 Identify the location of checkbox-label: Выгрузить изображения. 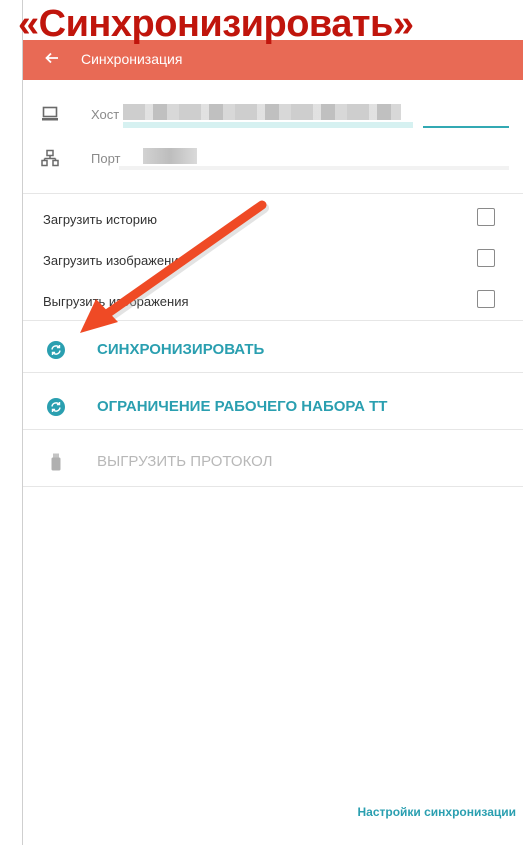
(116, 301).